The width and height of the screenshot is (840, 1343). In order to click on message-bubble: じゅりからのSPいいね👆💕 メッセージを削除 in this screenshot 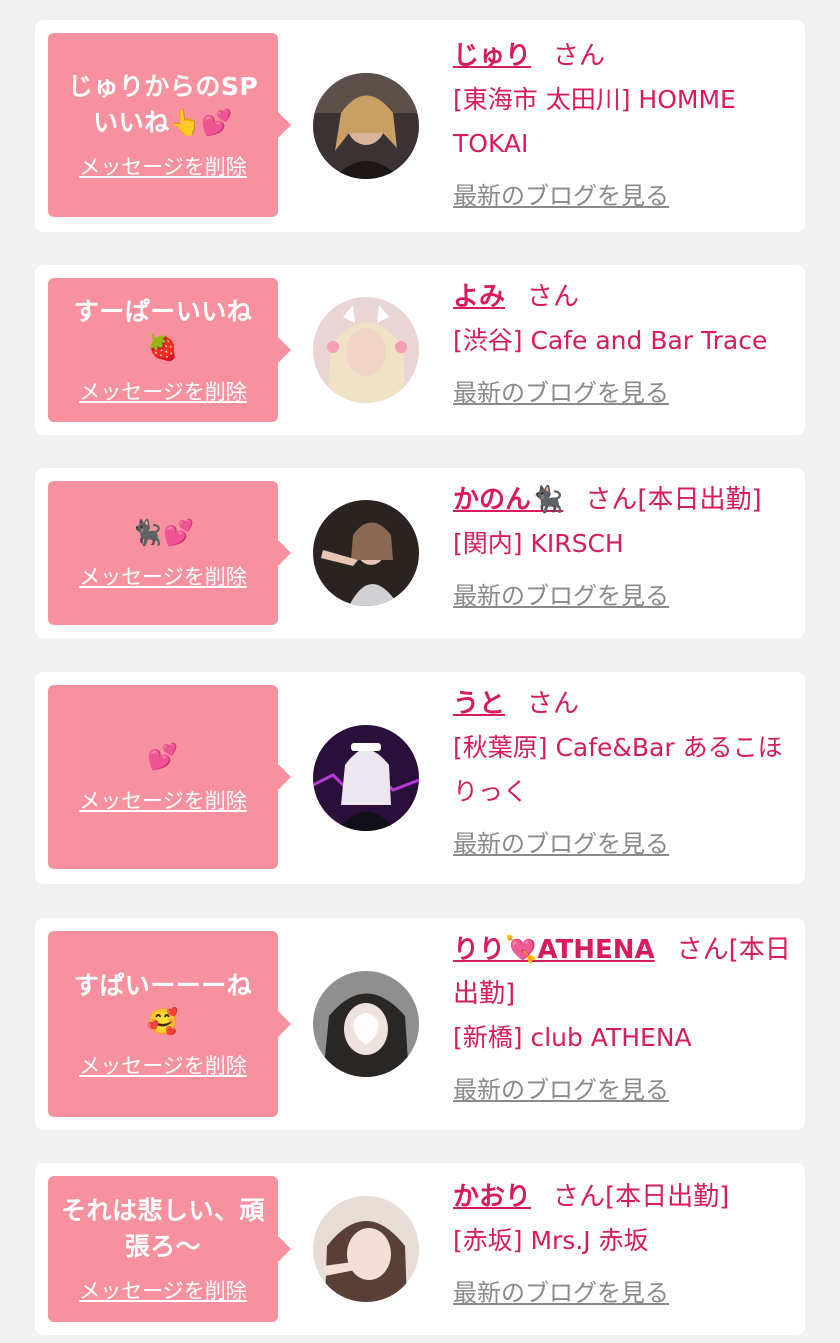, I will do `click(169, 125)`.